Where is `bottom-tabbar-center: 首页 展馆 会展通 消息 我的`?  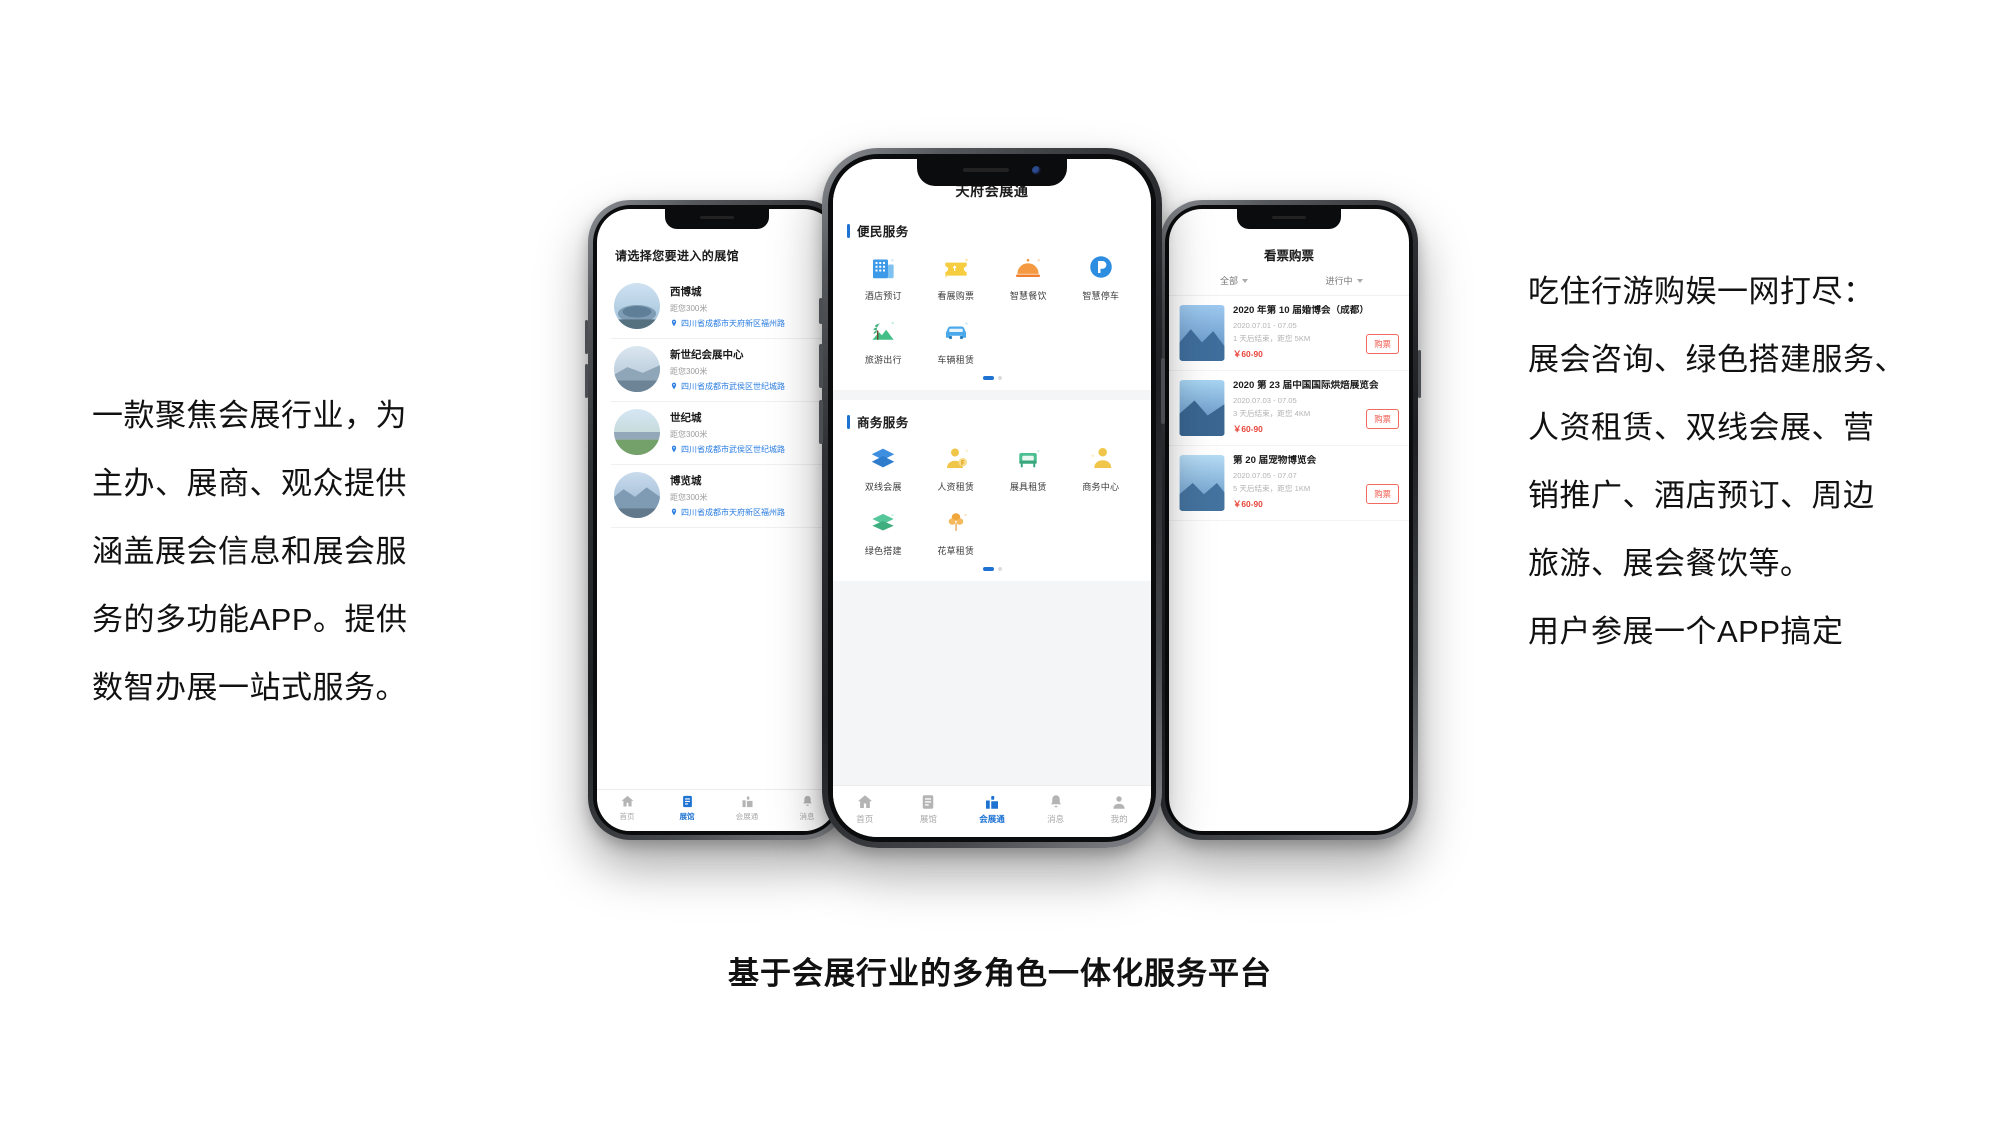 bottom-tabbar-center: 首页 展馆 会展通 消息 我的 is located at coordinates (992, 811).